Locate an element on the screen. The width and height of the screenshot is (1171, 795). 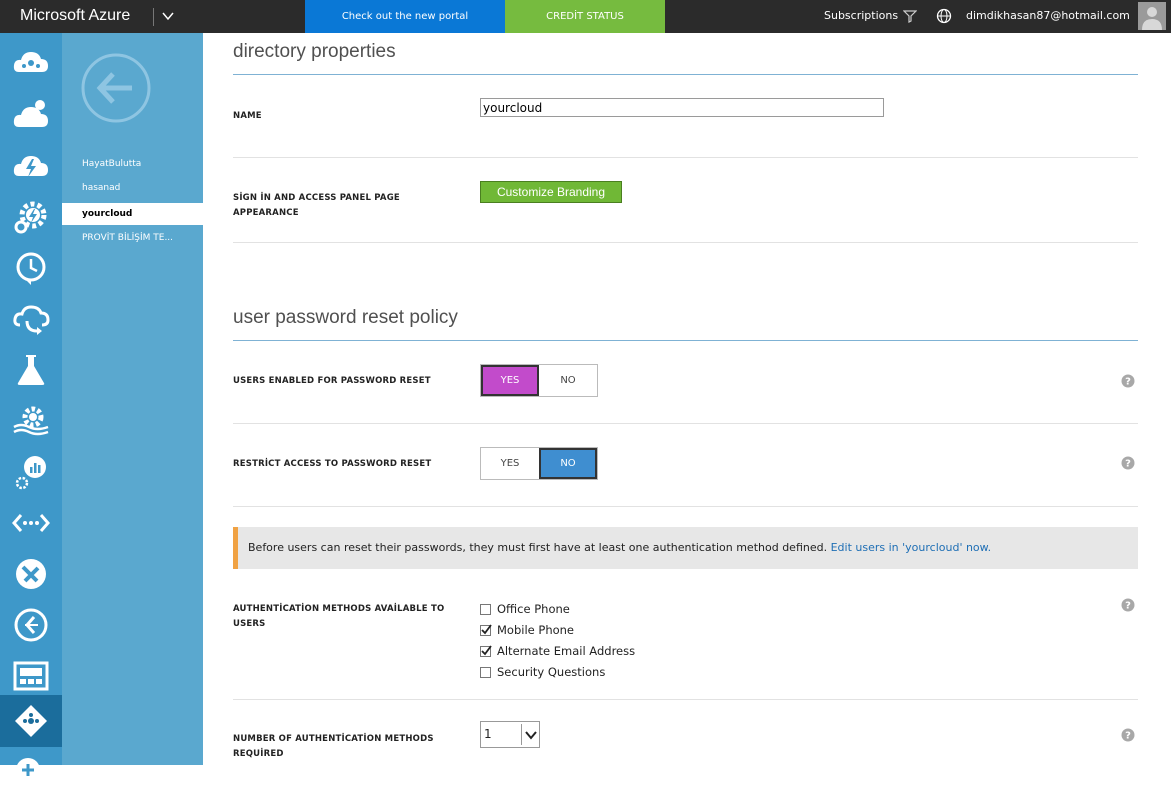
users-enabled-label: USERS ENABLED FOR PASSWORD RESET is located at coordinates (332, 381).